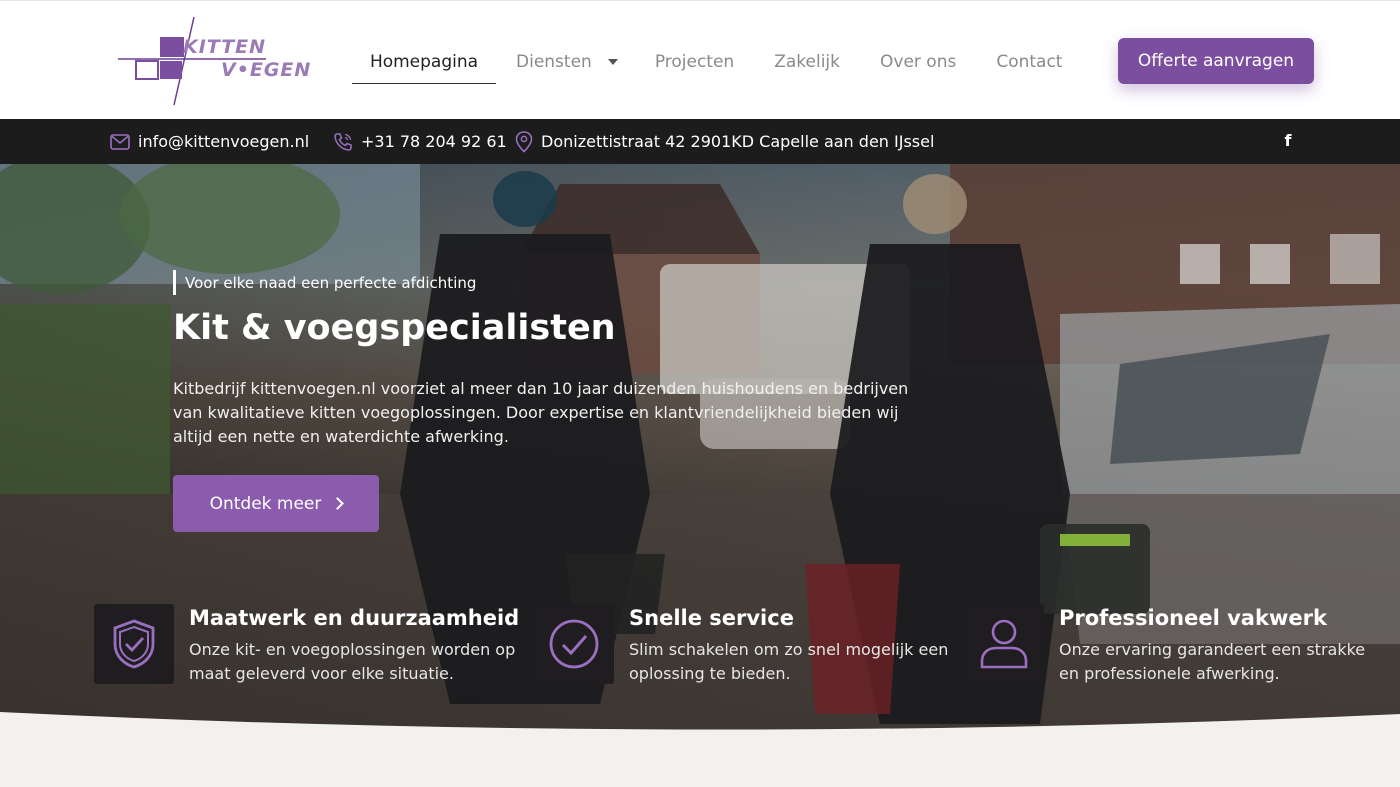 This screenshot has height=787, width=1400. Describe the element at coordinates (134, 644) in the screenshot. I see `shield-check-icon` at that location.